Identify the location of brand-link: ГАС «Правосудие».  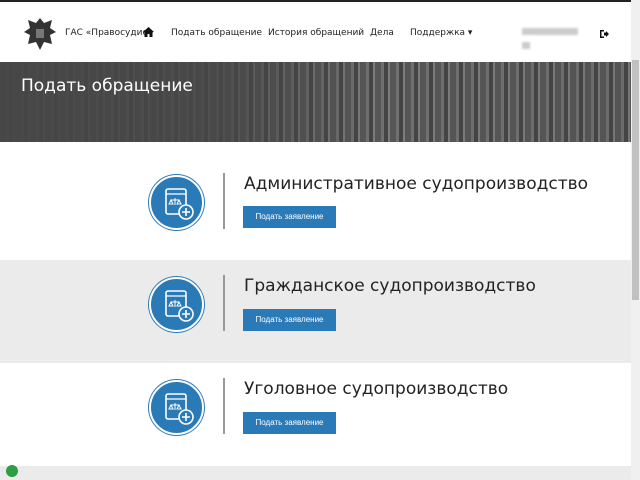
(109, 33).